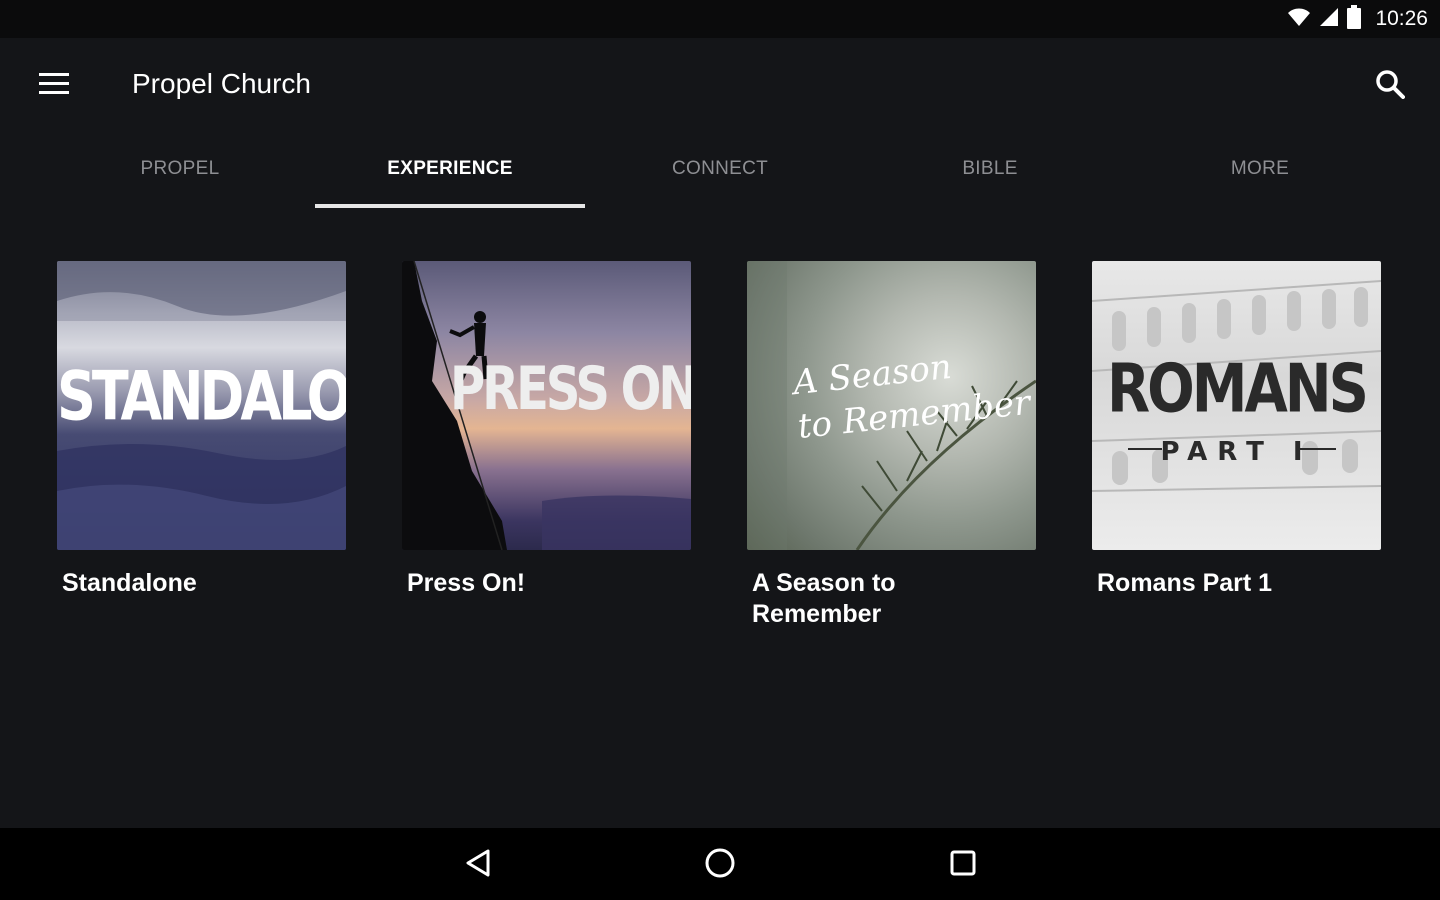 The height and width of the screenshot is (900, 1440). I want to click on app-bar: Propel Church, so click(720, 86).